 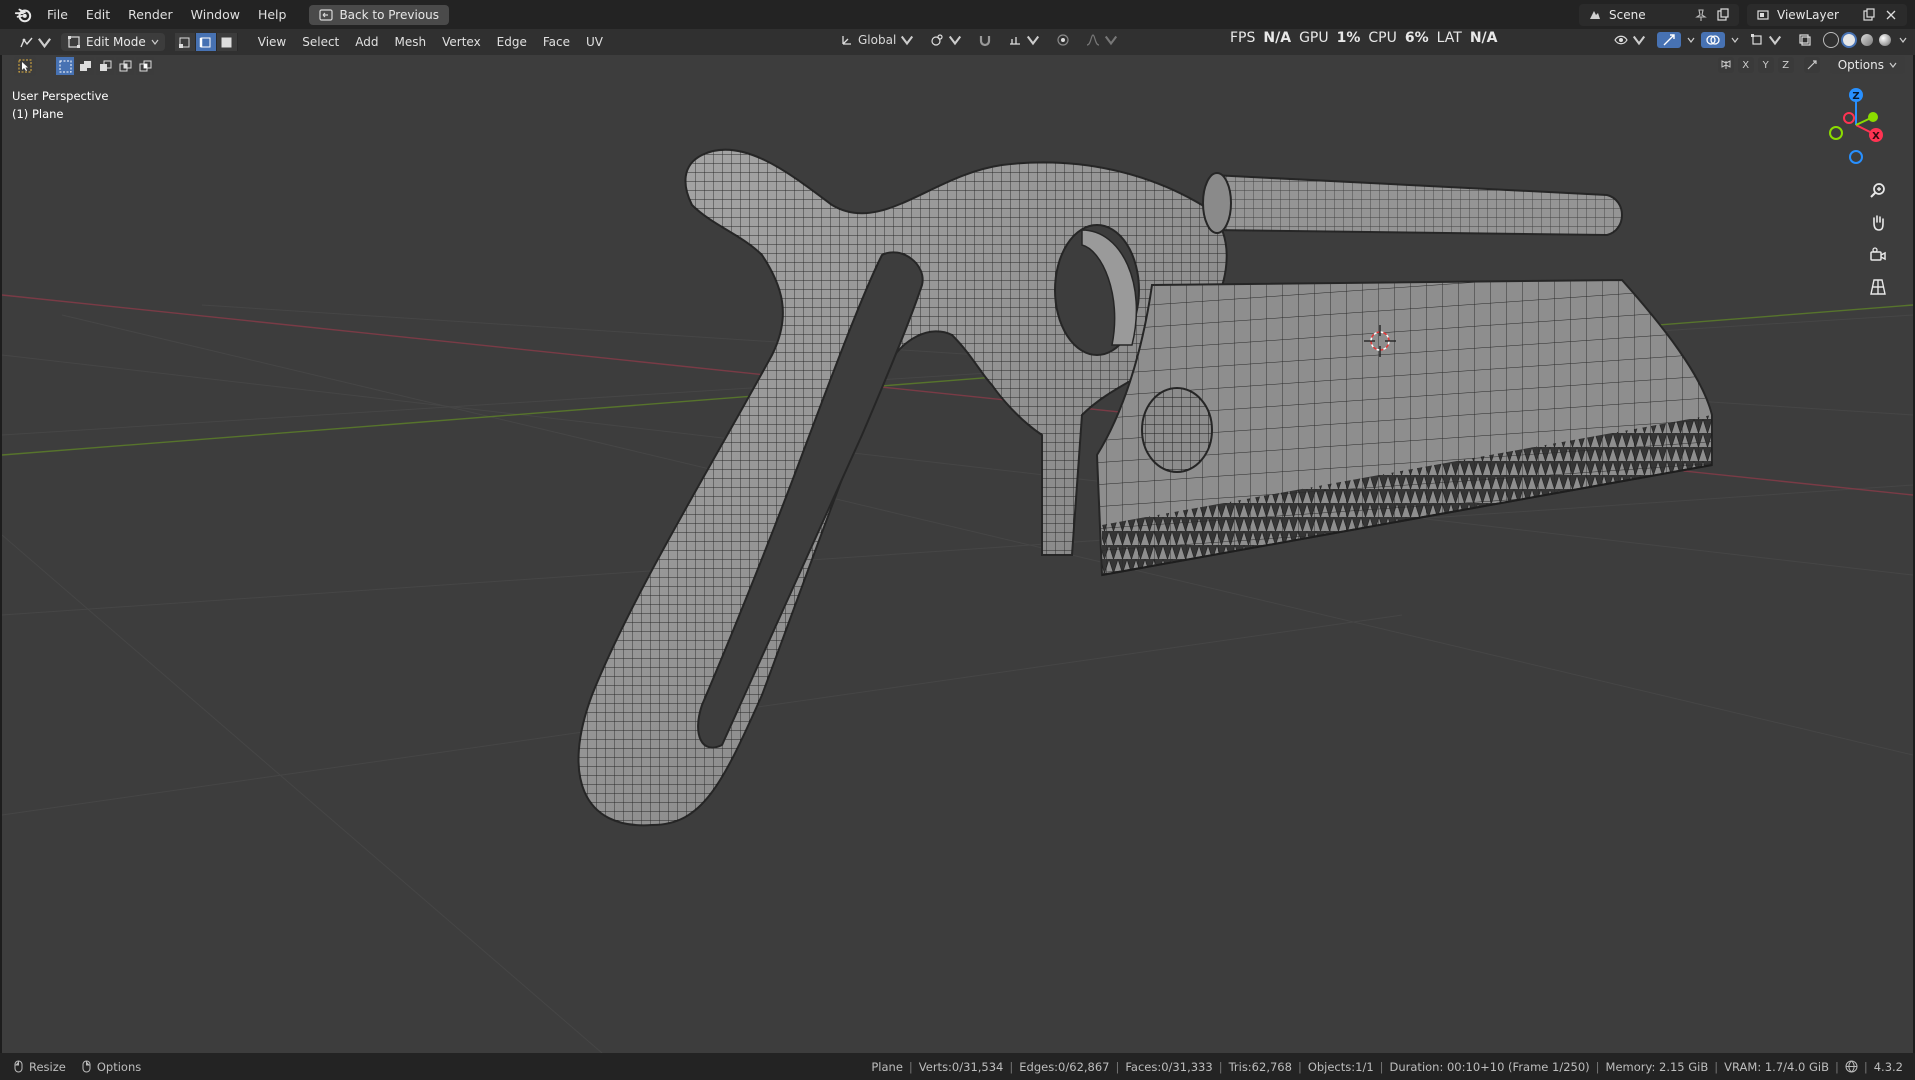 I want to click on mode-selector: Edit Mode, so click(x=113, y=42).